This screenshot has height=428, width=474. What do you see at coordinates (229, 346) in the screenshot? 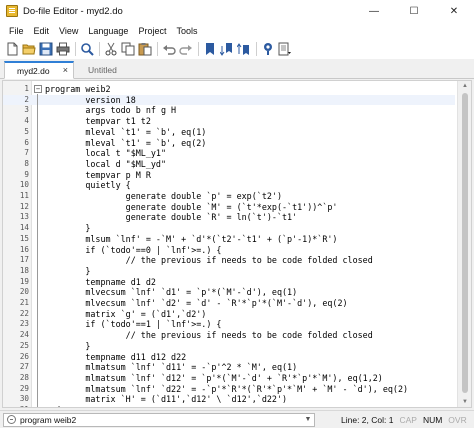
I see `code-line: 25 }` at bounding box center [229, 346].